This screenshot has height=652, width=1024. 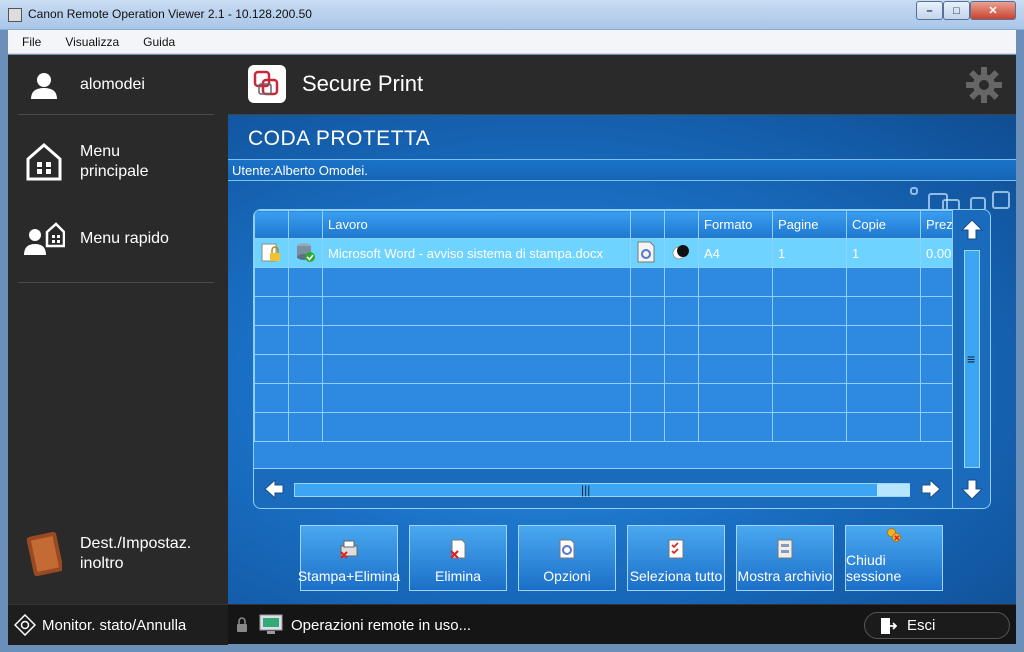 What do you see at coordinates (676, 558) in the screenshot?
I see `select-all-button: Seleziona tutto` at bounding box center [676, 558].